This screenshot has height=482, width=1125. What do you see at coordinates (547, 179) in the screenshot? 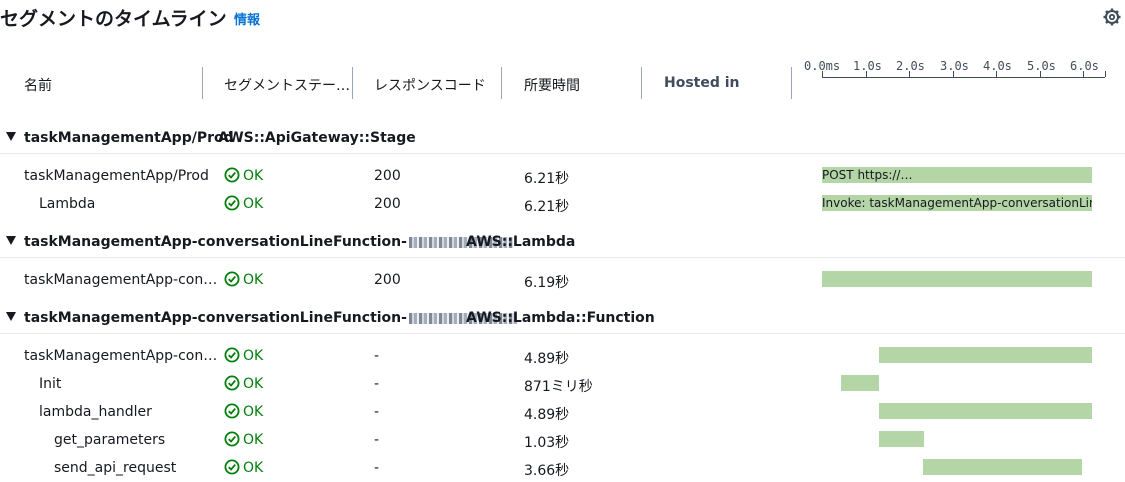
I see `duration-value: 6.21秒` at bounding box center [547, 179].